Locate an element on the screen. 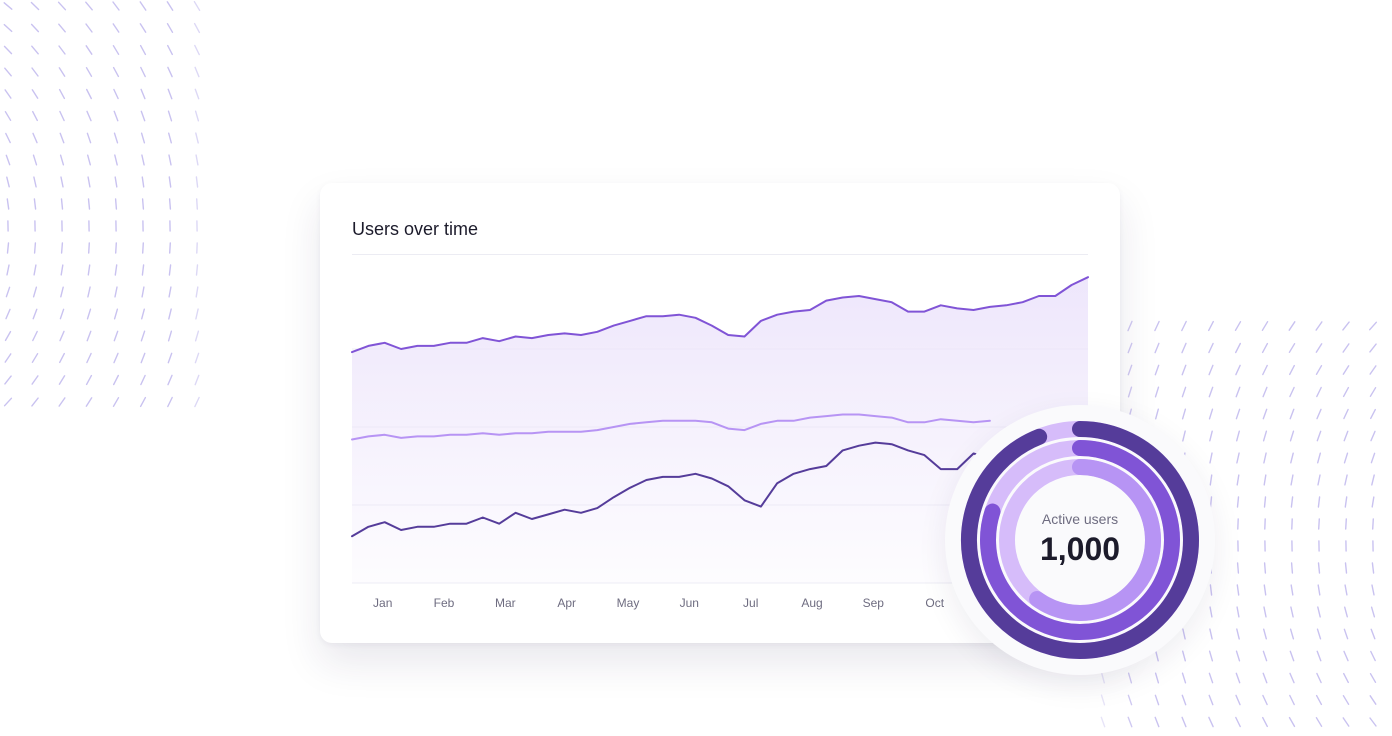 This screenshot has height=736, width=1392. title-divider is located at coordinates (720, 254).